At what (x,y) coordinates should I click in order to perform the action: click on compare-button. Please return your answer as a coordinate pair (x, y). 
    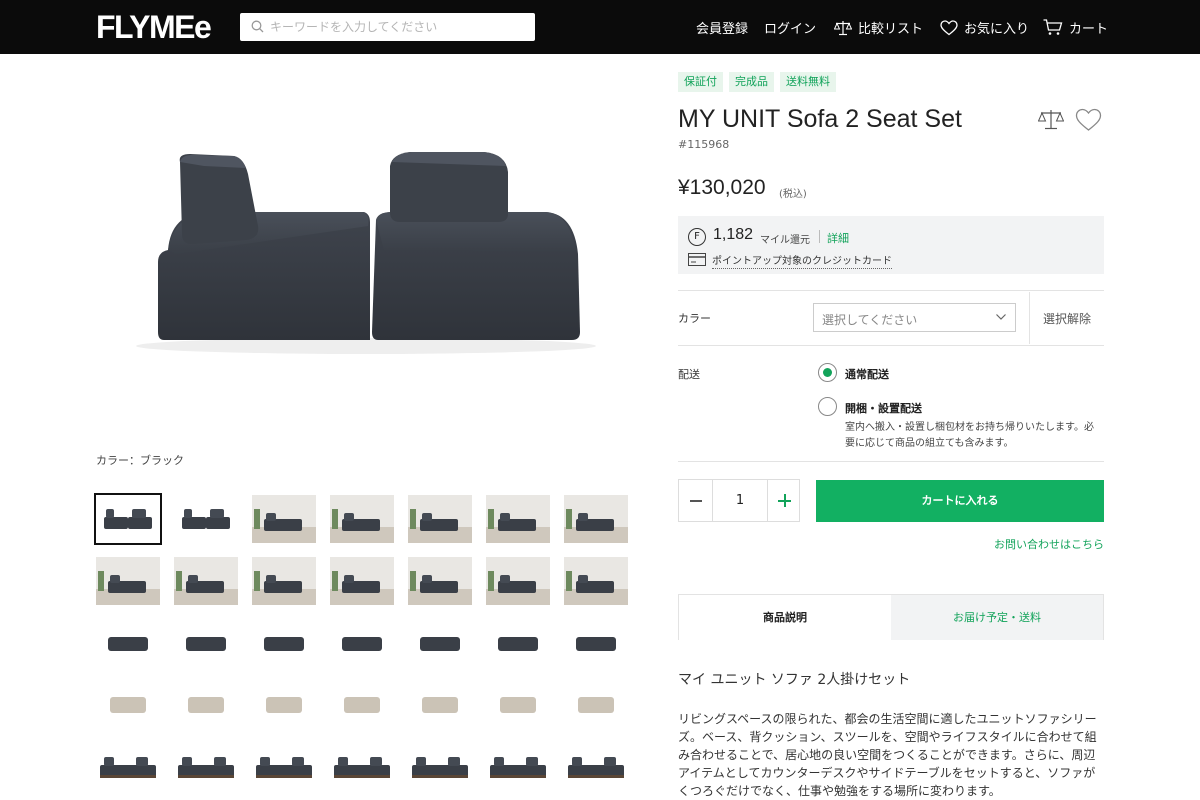
    Looking at the image, I should click on (1051, 122).